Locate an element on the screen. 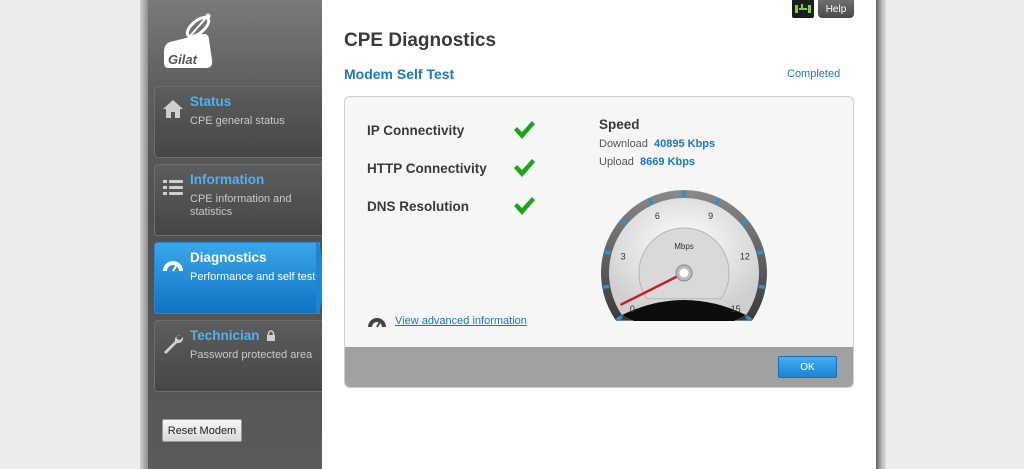  speed-gauge: 0 3 6 9 12 15 Mbps is located at coordinates (684, 255).